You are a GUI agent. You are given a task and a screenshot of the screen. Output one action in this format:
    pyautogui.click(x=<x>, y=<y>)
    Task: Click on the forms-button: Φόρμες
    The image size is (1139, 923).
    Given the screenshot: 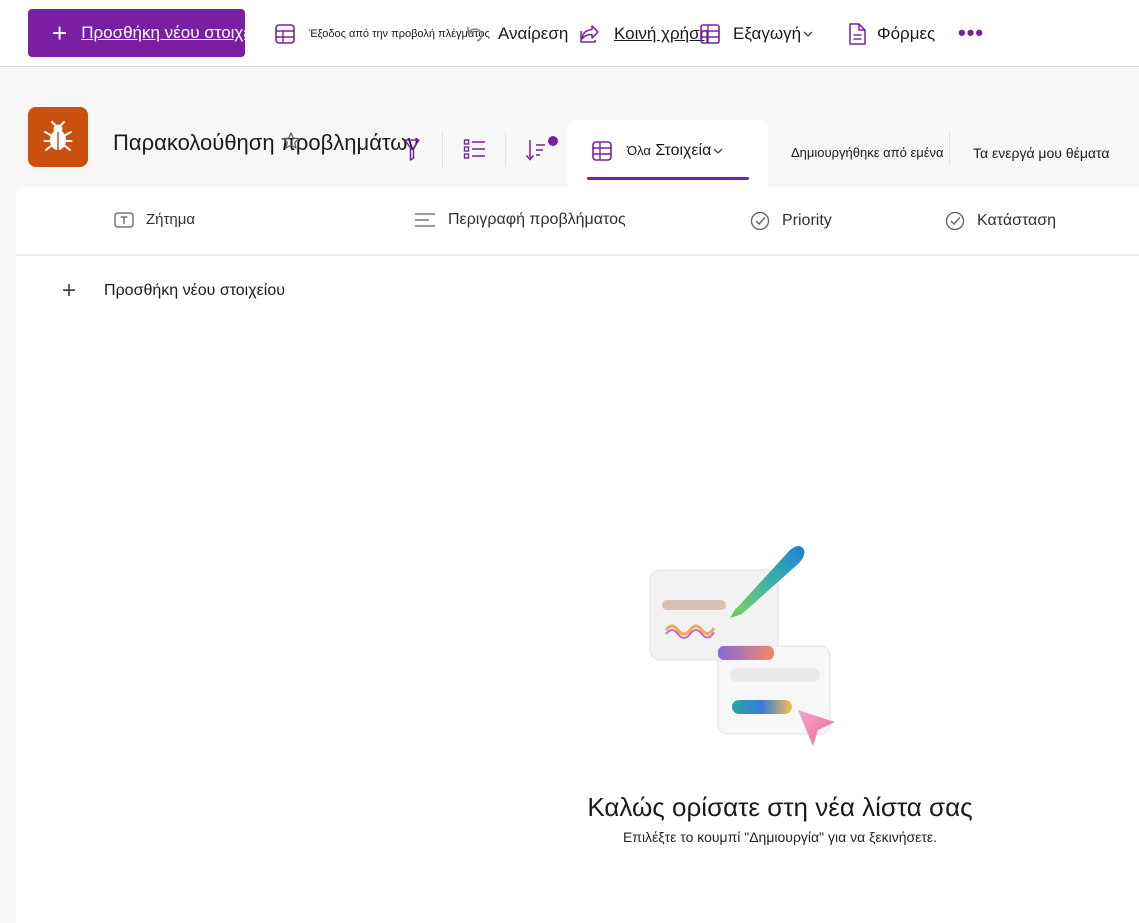 What is the action you would take?
    pyautogui.click(x=890, y=34)
    